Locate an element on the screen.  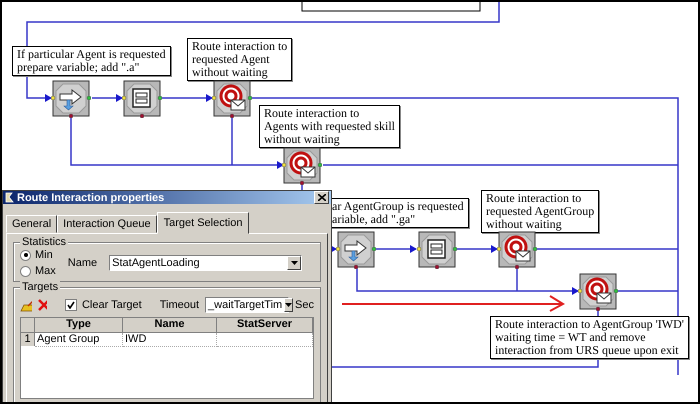
close-button is located at coordinates (321, 197).